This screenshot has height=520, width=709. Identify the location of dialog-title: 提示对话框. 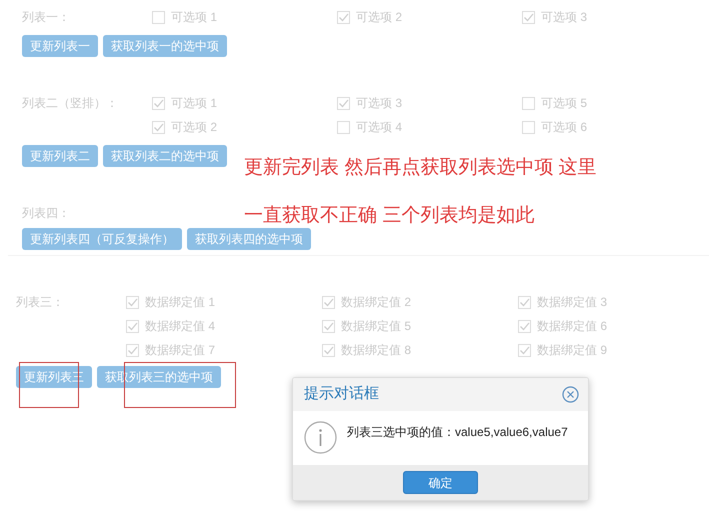
(341, 394).